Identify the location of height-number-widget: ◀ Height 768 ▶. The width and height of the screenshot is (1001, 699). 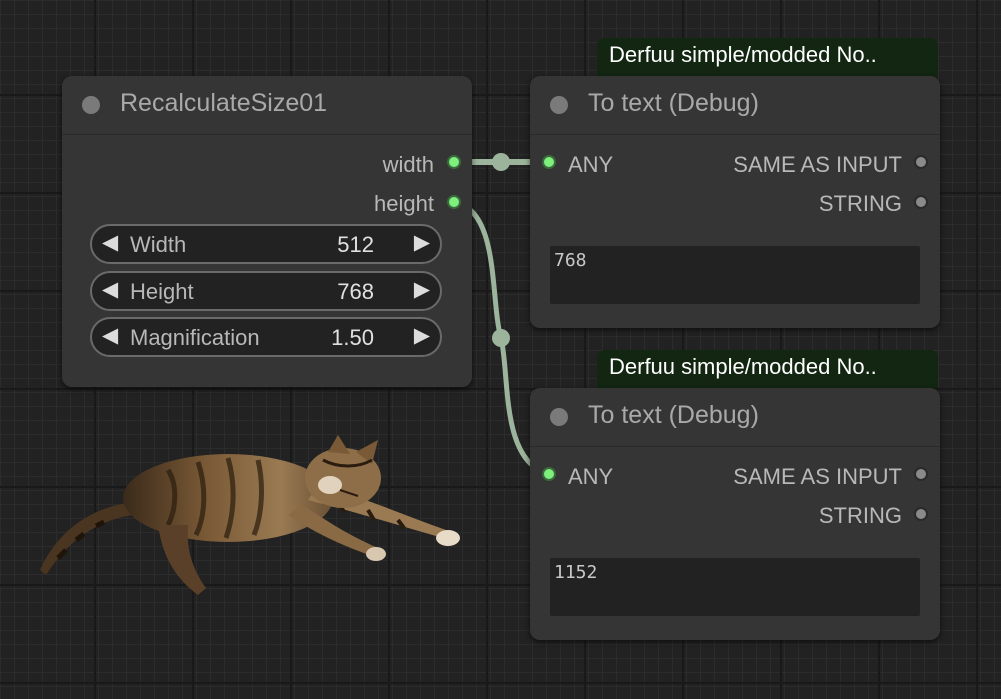
(266, 291).